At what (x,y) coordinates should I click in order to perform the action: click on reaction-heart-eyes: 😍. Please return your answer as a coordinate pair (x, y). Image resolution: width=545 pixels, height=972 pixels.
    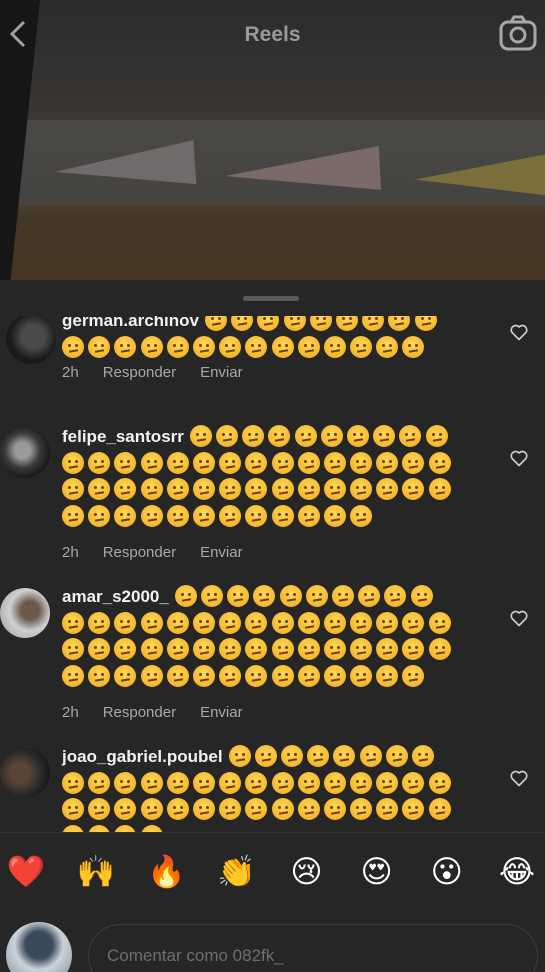
    Looking at the image, I should click on (377, 873).